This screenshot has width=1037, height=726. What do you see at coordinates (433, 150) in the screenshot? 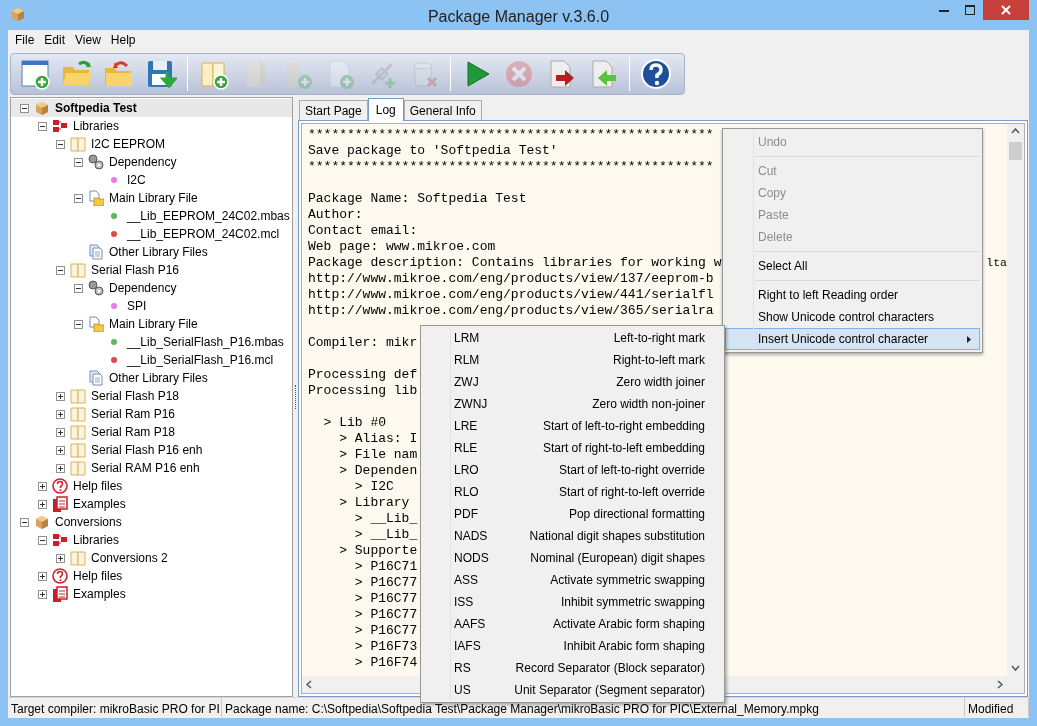
I see `log-line: Save package to 'Softpedia Test'` at bounding box center [433, 150].